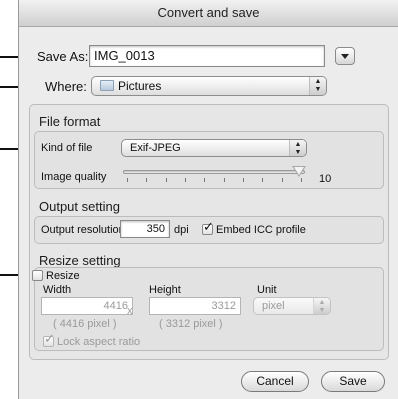 The width and height of the screenshot is (398, 399). I want to click on embed-icc-label: Embed ICC profile, so click(261, 230).